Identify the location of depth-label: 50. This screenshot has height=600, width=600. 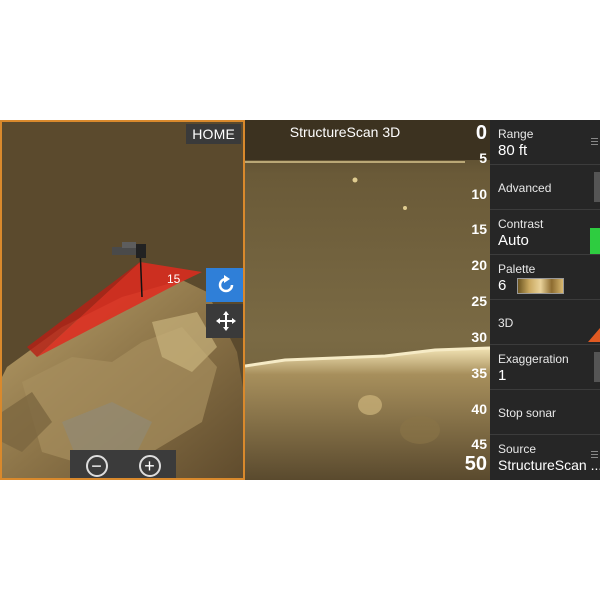
(475, 464).